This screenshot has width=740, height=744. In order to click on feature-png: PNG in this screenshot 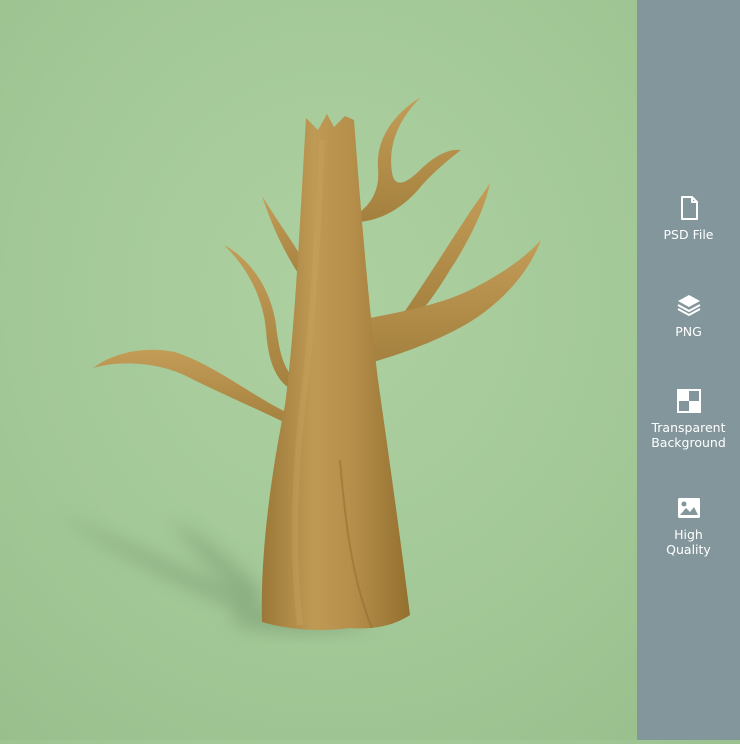, I will do `click(688, 315)`.